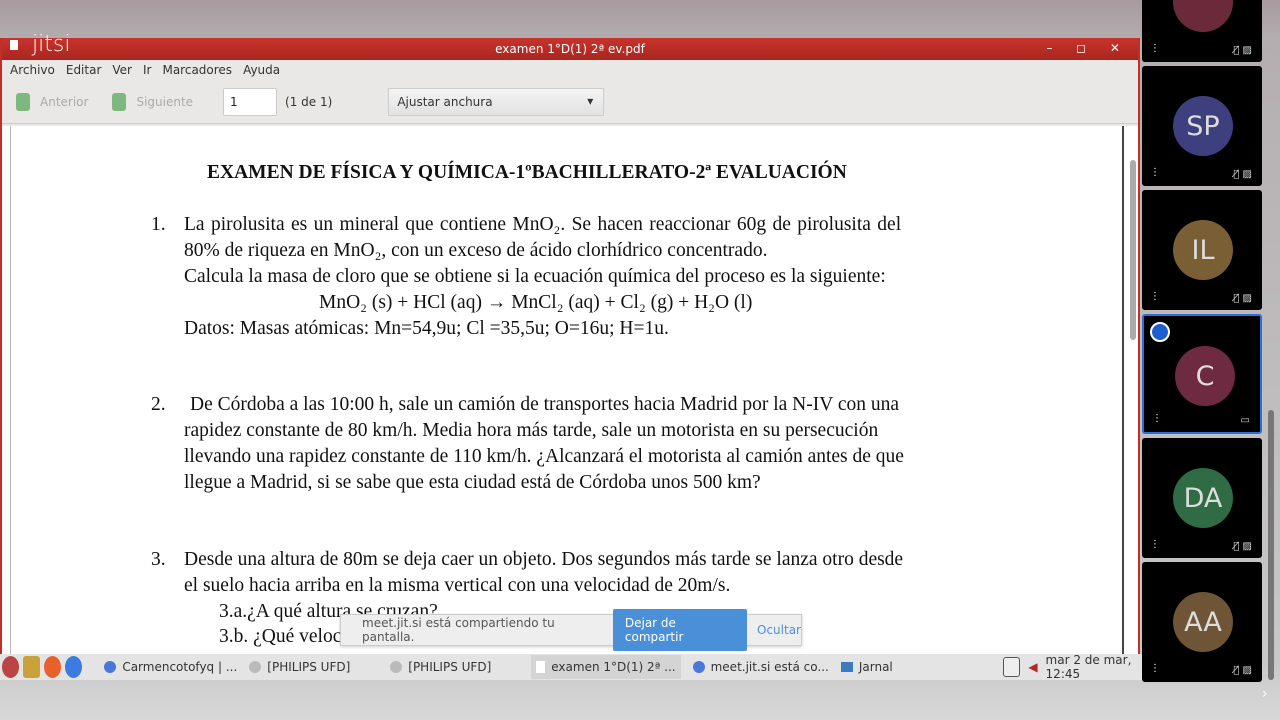  Describe the element at coordinates (570, 70) in the screenshot. I see `menu-bar: Archivo Editar Ver Ir Marcadores Ayuda` at that location.